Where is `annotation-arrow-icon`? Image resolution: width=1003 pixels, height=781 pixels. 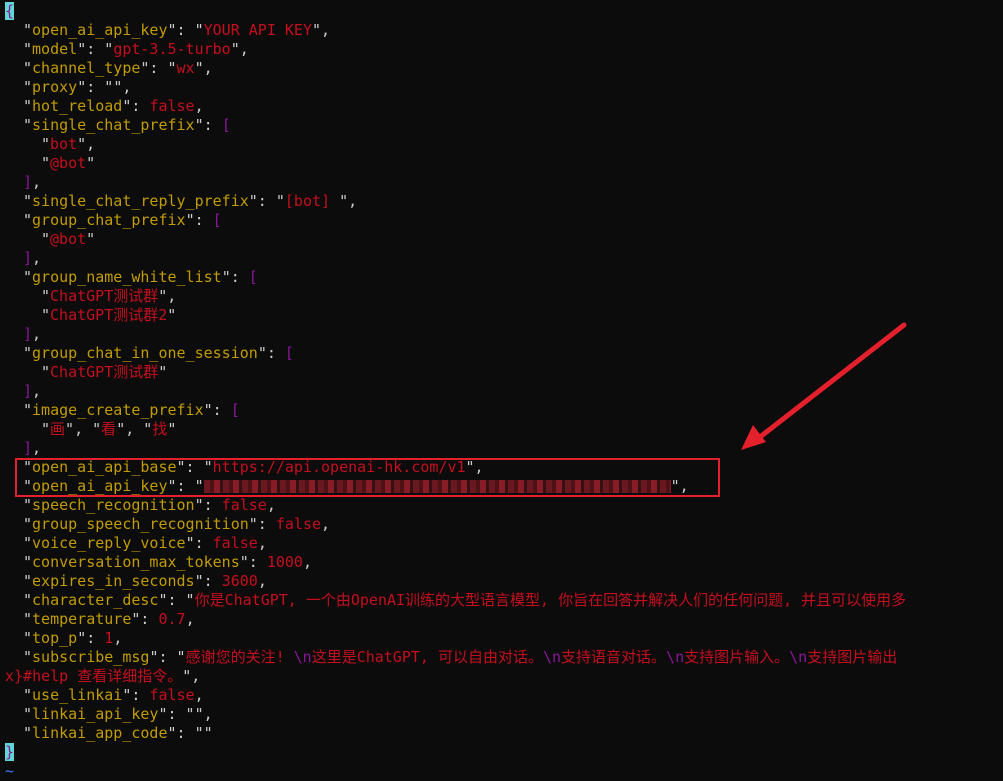
annotation-arrow-icon is located at coordinates (824, 386).